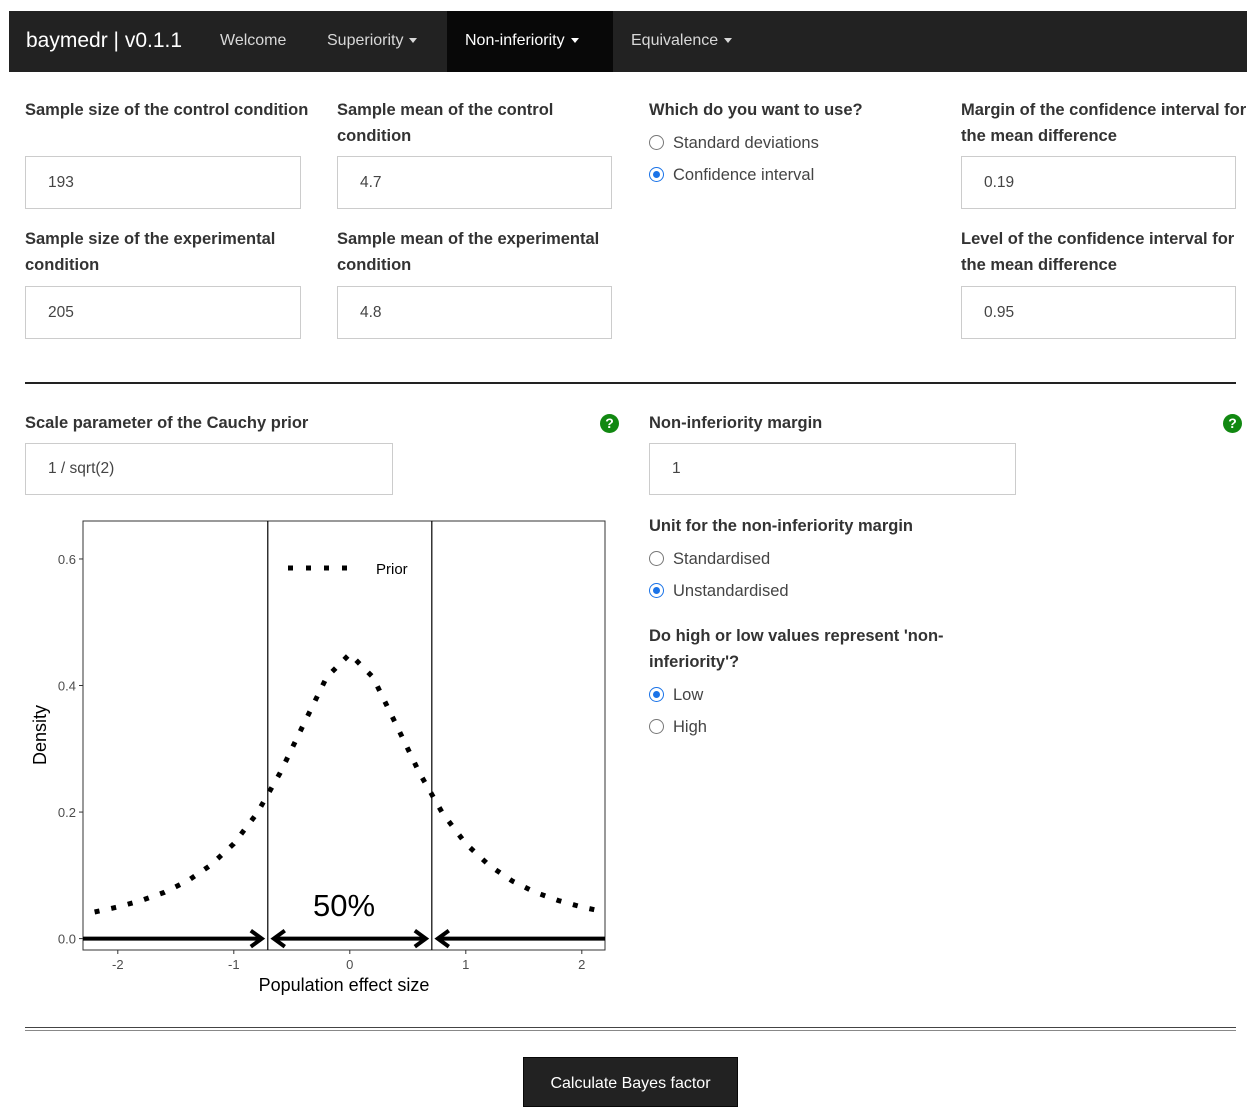 The height and width of the screenshot is (1110, 1247). Describe the element at coordinates (630, 1082) in the screenshot. I see `calculate-bayes-factor-button: Calculate Bayes factor` at that location.